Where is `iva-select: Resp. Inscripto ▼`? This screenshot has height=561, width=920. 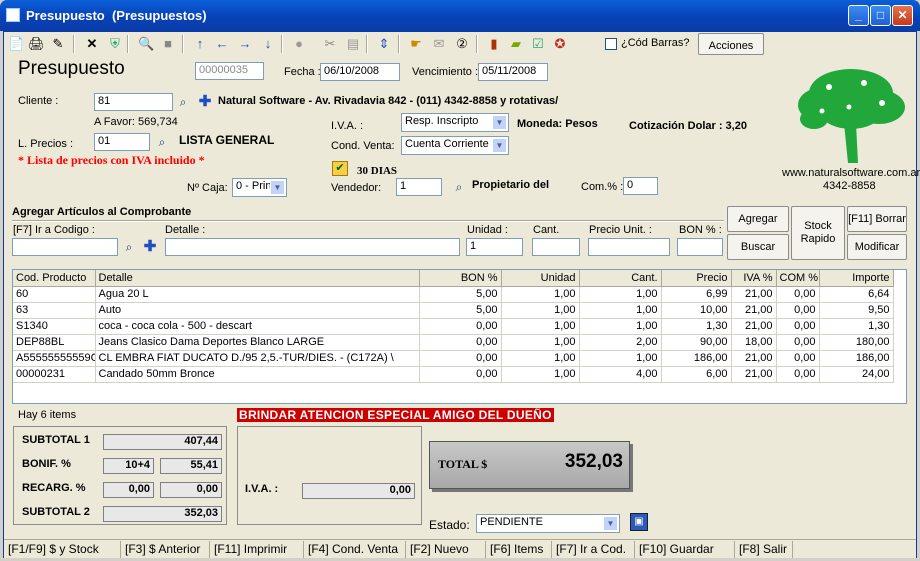
iva-select: Resp. Inscripto ▼ is located at coordinates (455, 122).